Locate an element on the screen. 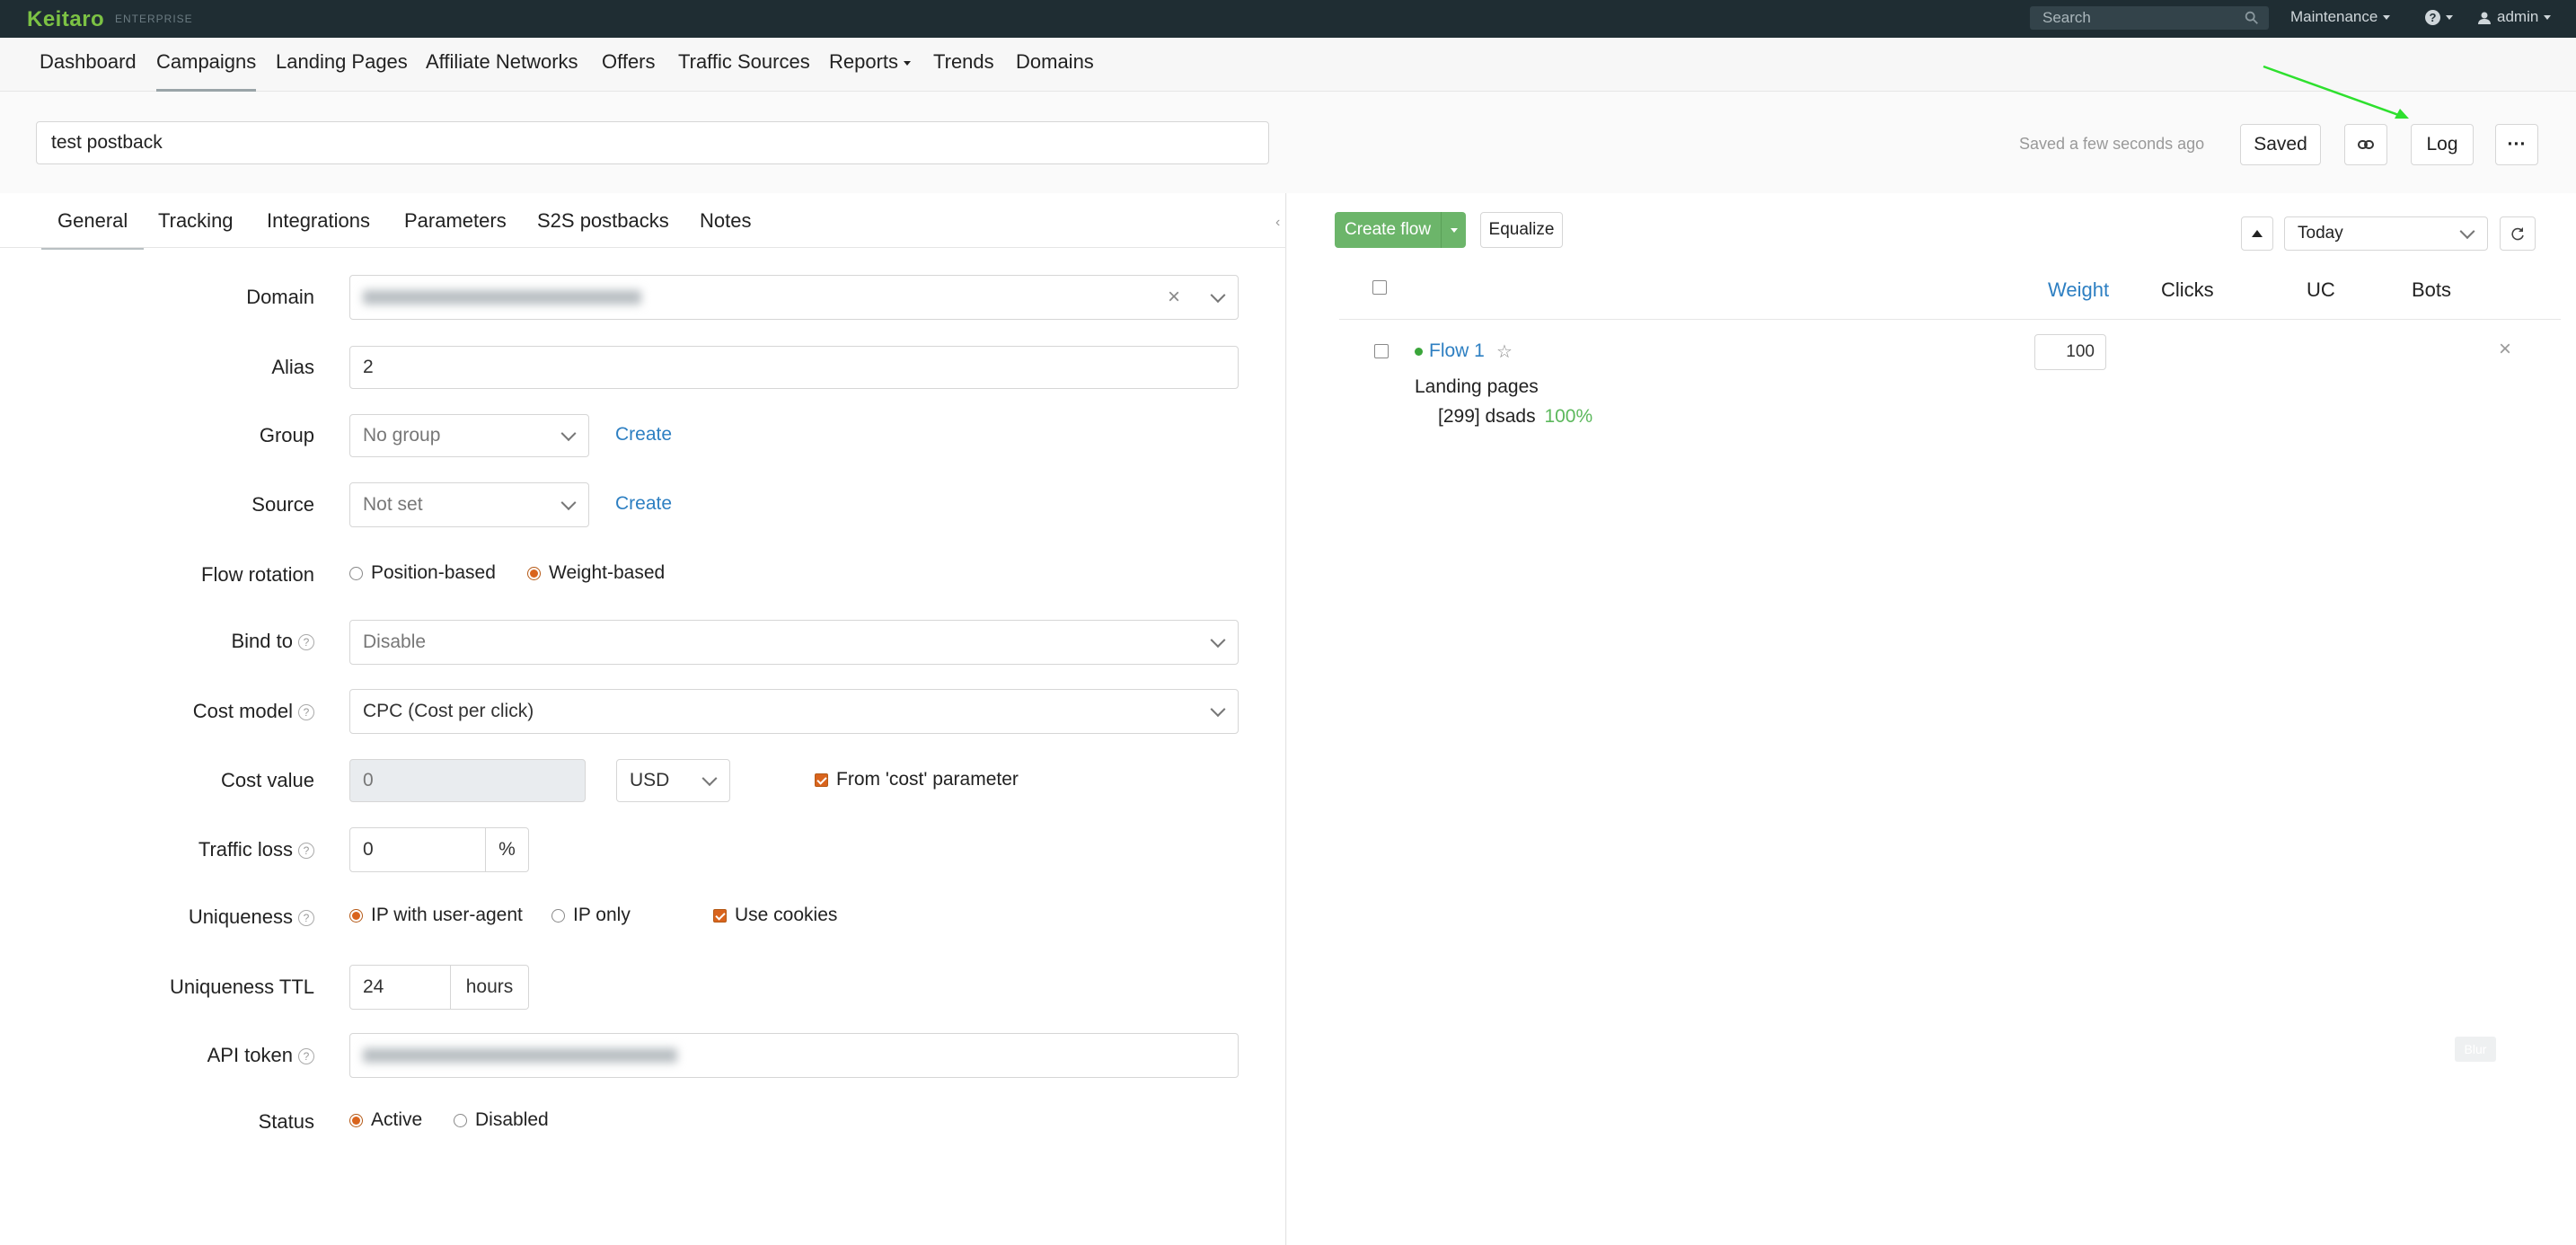 This screenshot has width=2576, height=1245. ip-with-user-agent-radio: IP with user-agent is located at coordinates (436, 915).